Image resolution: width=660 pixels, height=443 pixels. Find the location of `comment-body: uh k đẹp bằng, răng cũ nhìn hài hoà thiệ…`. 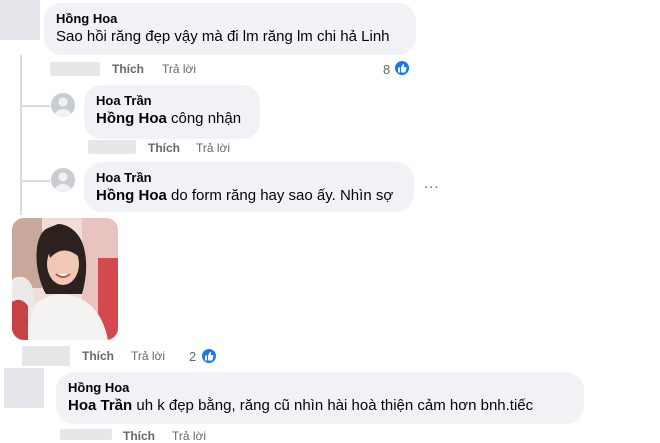

comment-body: uh k đẹp bằng, răng cũ nhìn hài hoà thiệ… is located at coordinates (333, 405).